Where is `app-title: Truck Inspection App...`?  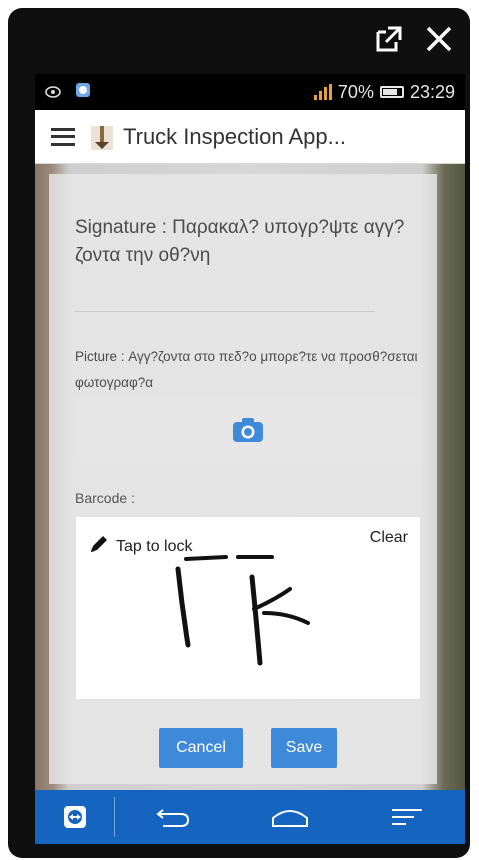 app-title: Truck Inspection App... is located at coordinates (234, 136).